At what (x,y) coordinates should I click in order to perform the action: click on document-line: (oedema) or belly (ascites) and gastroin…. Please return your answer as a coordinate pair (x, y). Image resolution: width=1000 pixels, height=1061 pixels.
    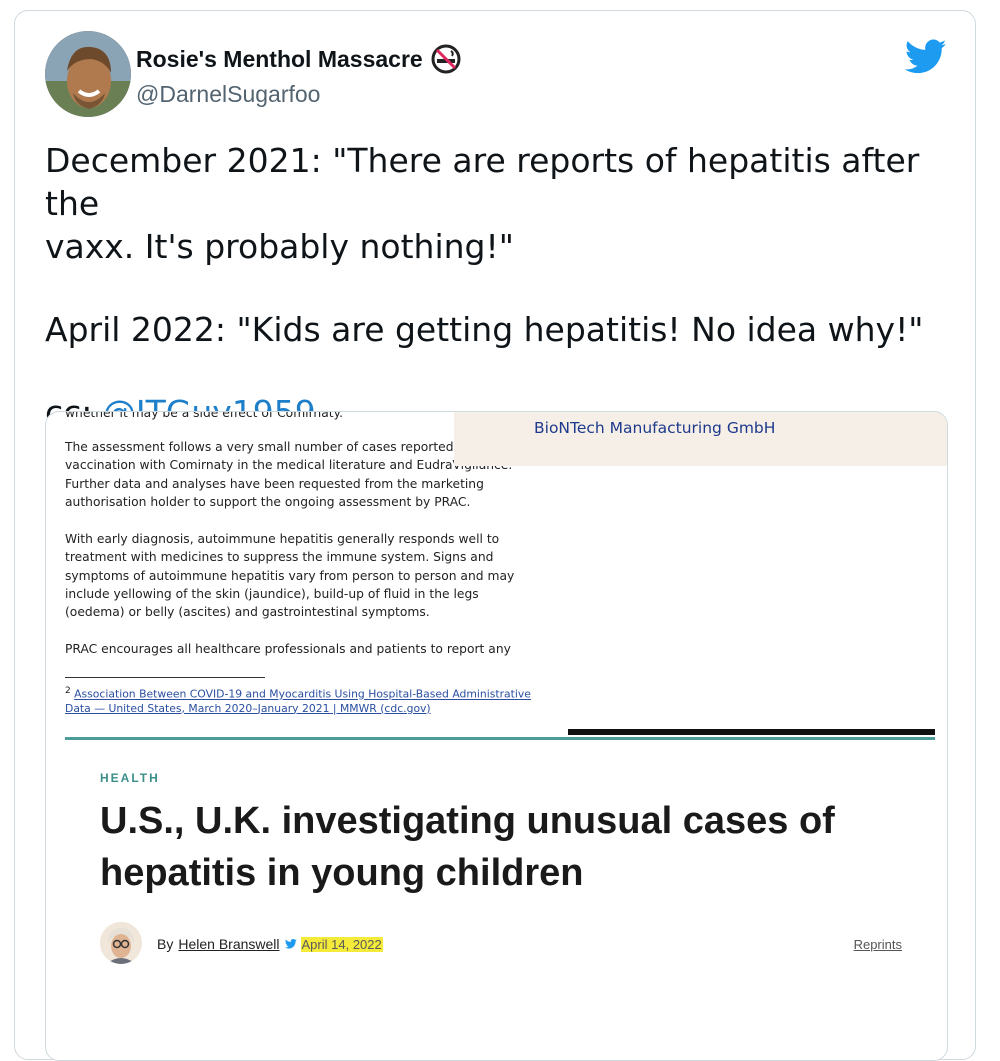
    Looking at the image, I should click on (247, 612).